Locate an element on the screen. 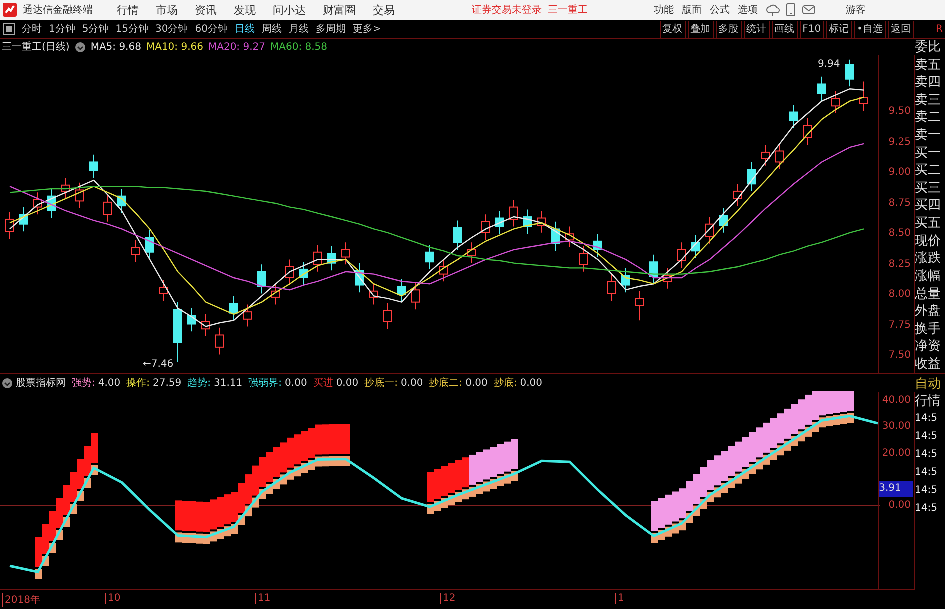  date-label: 1 is located at coordinates (619, 598).